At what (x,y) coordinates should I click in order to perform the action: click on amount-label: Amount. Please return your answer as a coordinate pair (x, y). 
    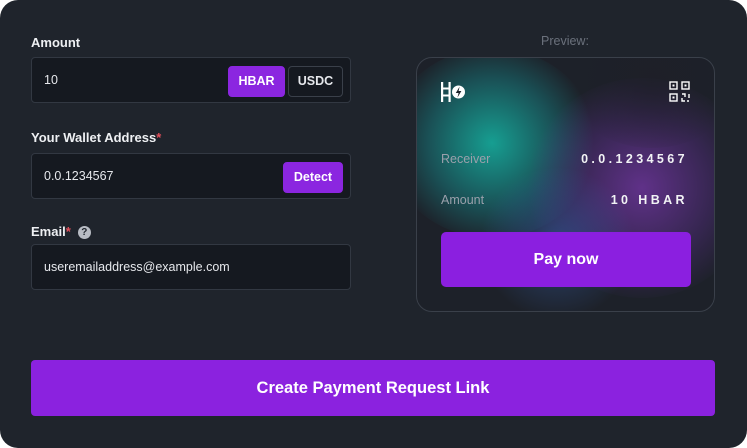
    Looking at the image, I should click on (55, 42).